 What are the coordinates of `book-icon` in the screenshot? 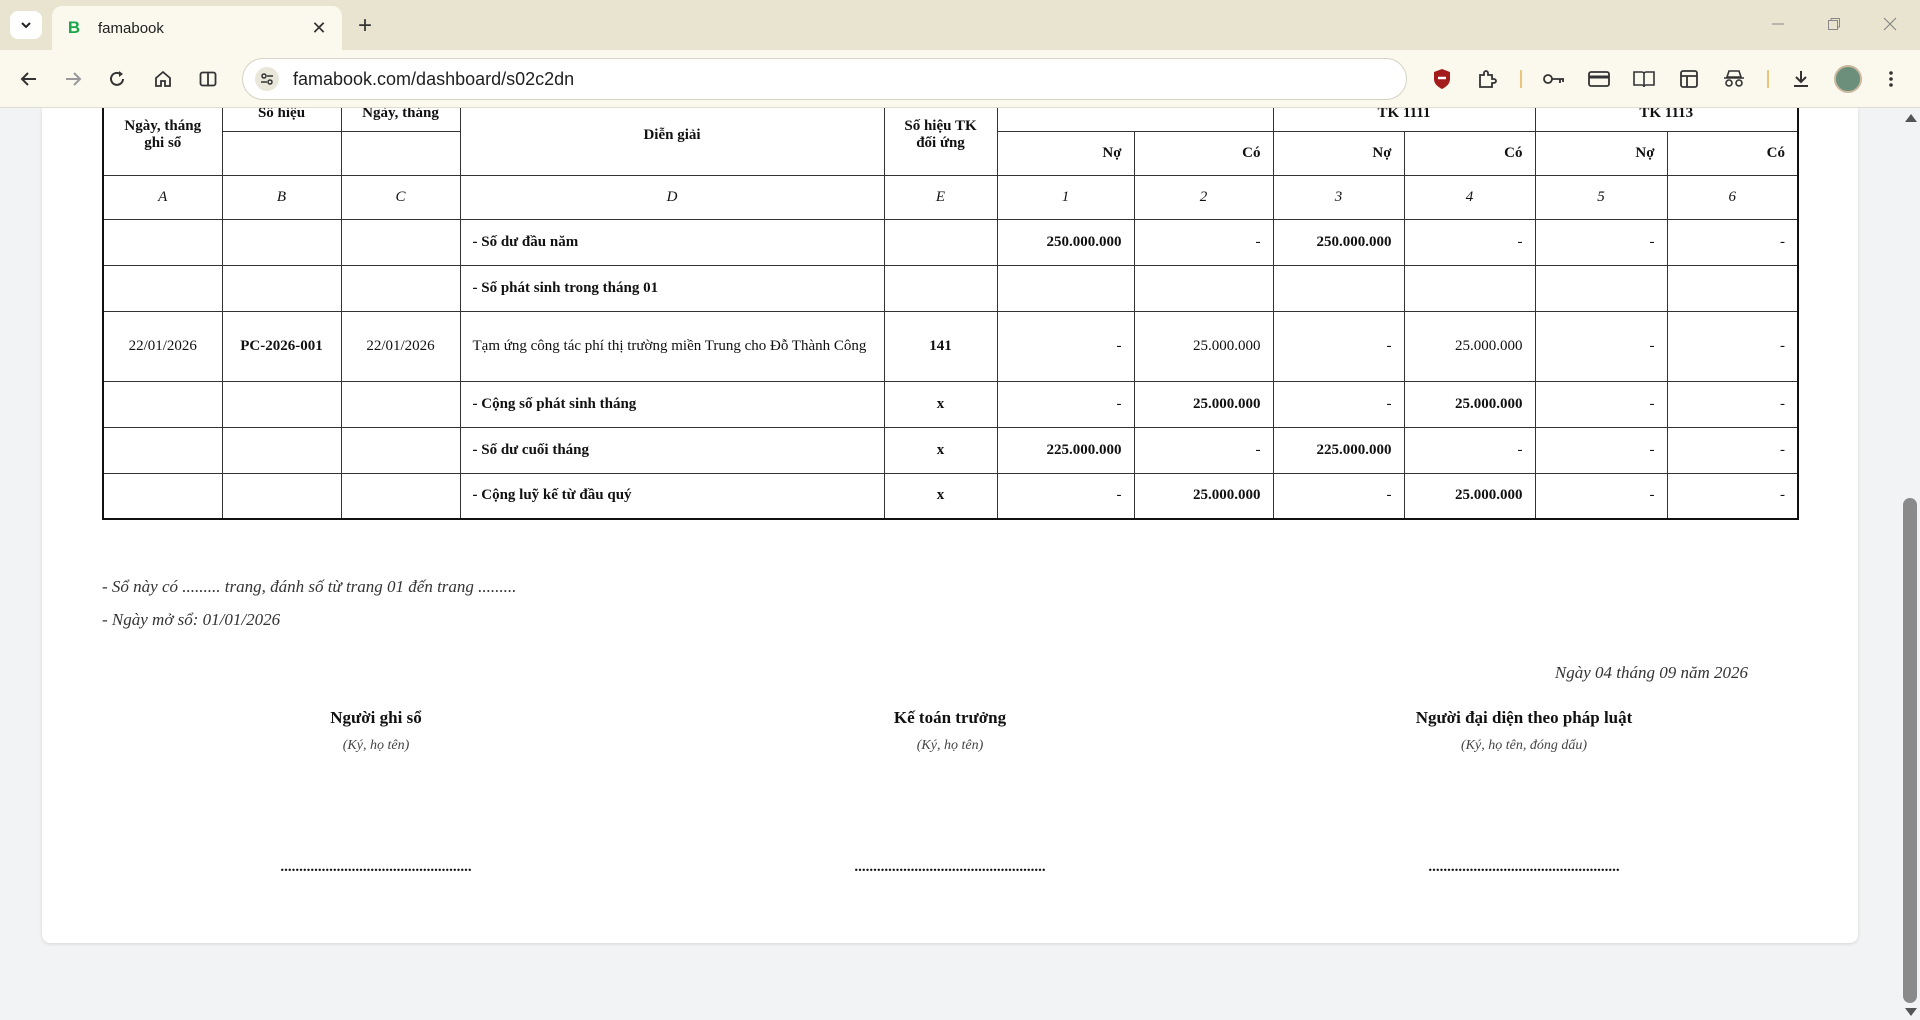 It's located at (1644, 79).